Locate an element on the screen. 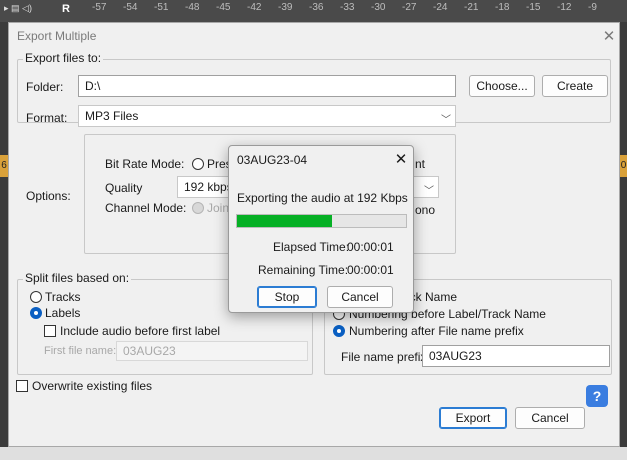 This screenshot has height=460, width=627. meter-tick-label: -54 is located at coordinates (130, 7).